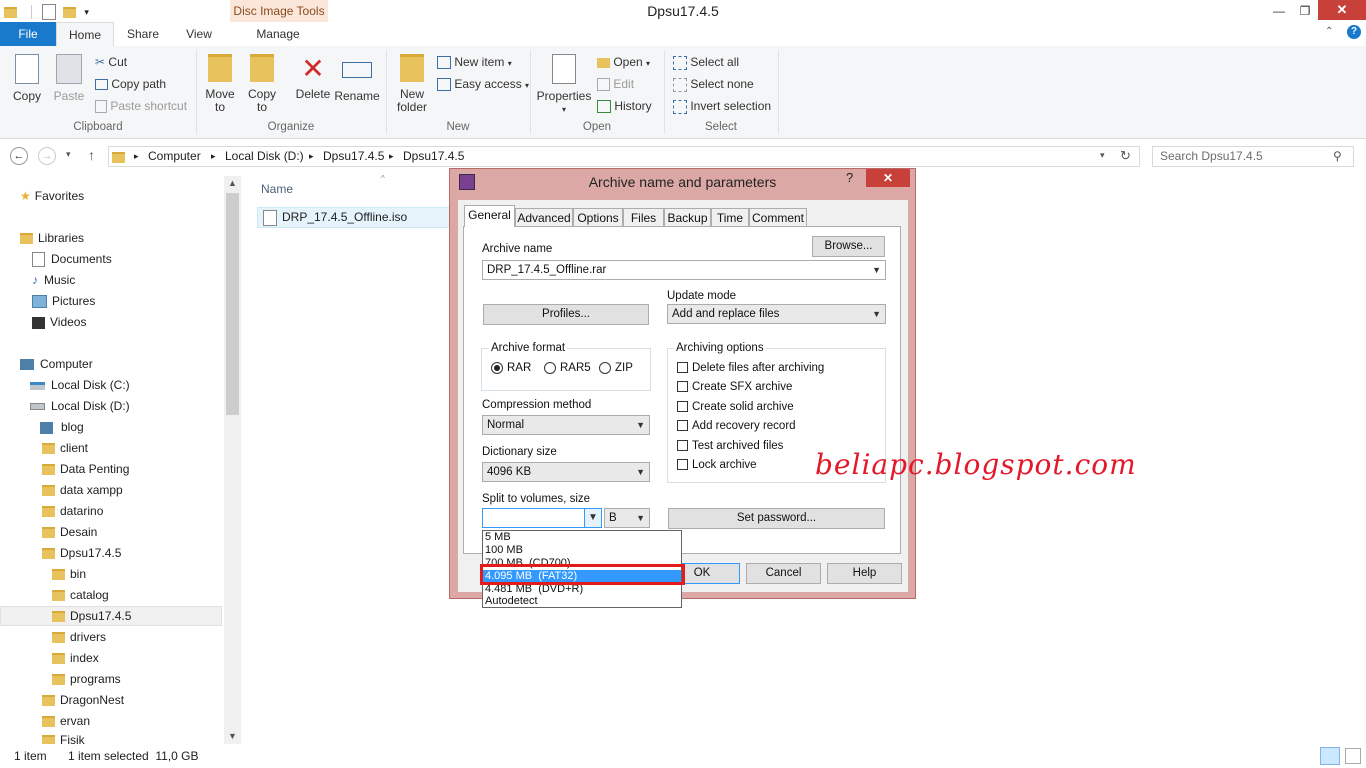 The image size is (1366, 768). What do you see at coordinates (313, 77) in the screenshot?
I see `delete-button: ✕ Delete` at bounding box center [313, 77].